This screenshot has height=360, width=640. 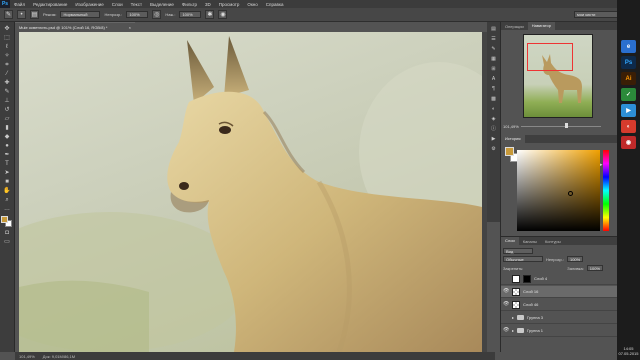 What do you see at coordinates (559, 279) in the screenshot?
I see `layer-row: Слой 4` at bounding box center [559, 279].